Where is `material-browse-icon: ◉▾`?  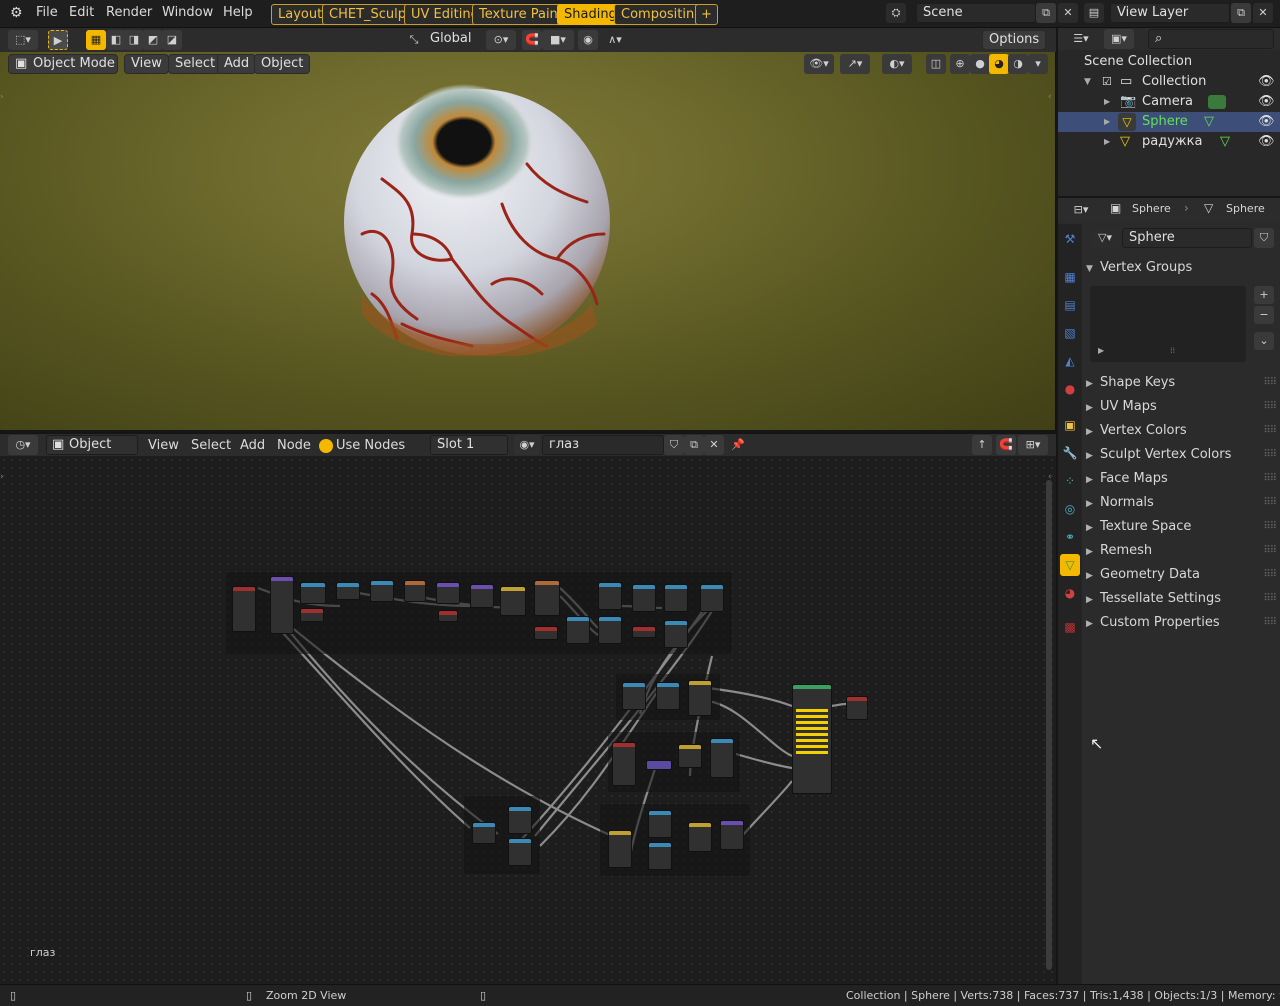 material-browse-icon: ◉▾ is located at coordinates (527, 445).